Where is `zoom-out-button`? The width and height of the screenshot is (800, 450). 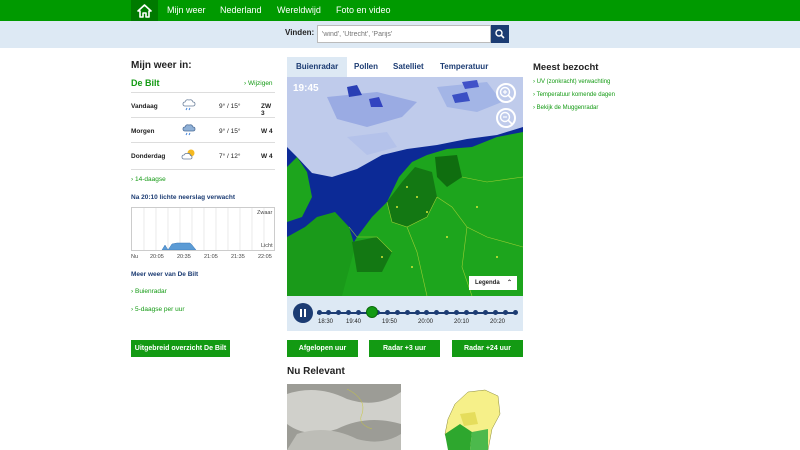 zoom-out-button is located at coordinates (506, 118).